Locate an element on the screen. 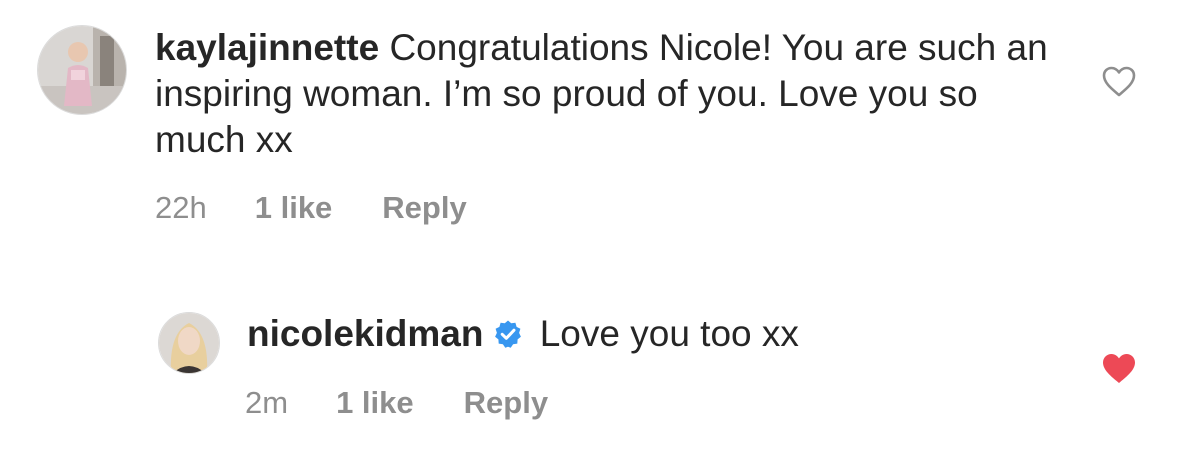  comment-body: Love you too xx is located at coordinates (669, 333).